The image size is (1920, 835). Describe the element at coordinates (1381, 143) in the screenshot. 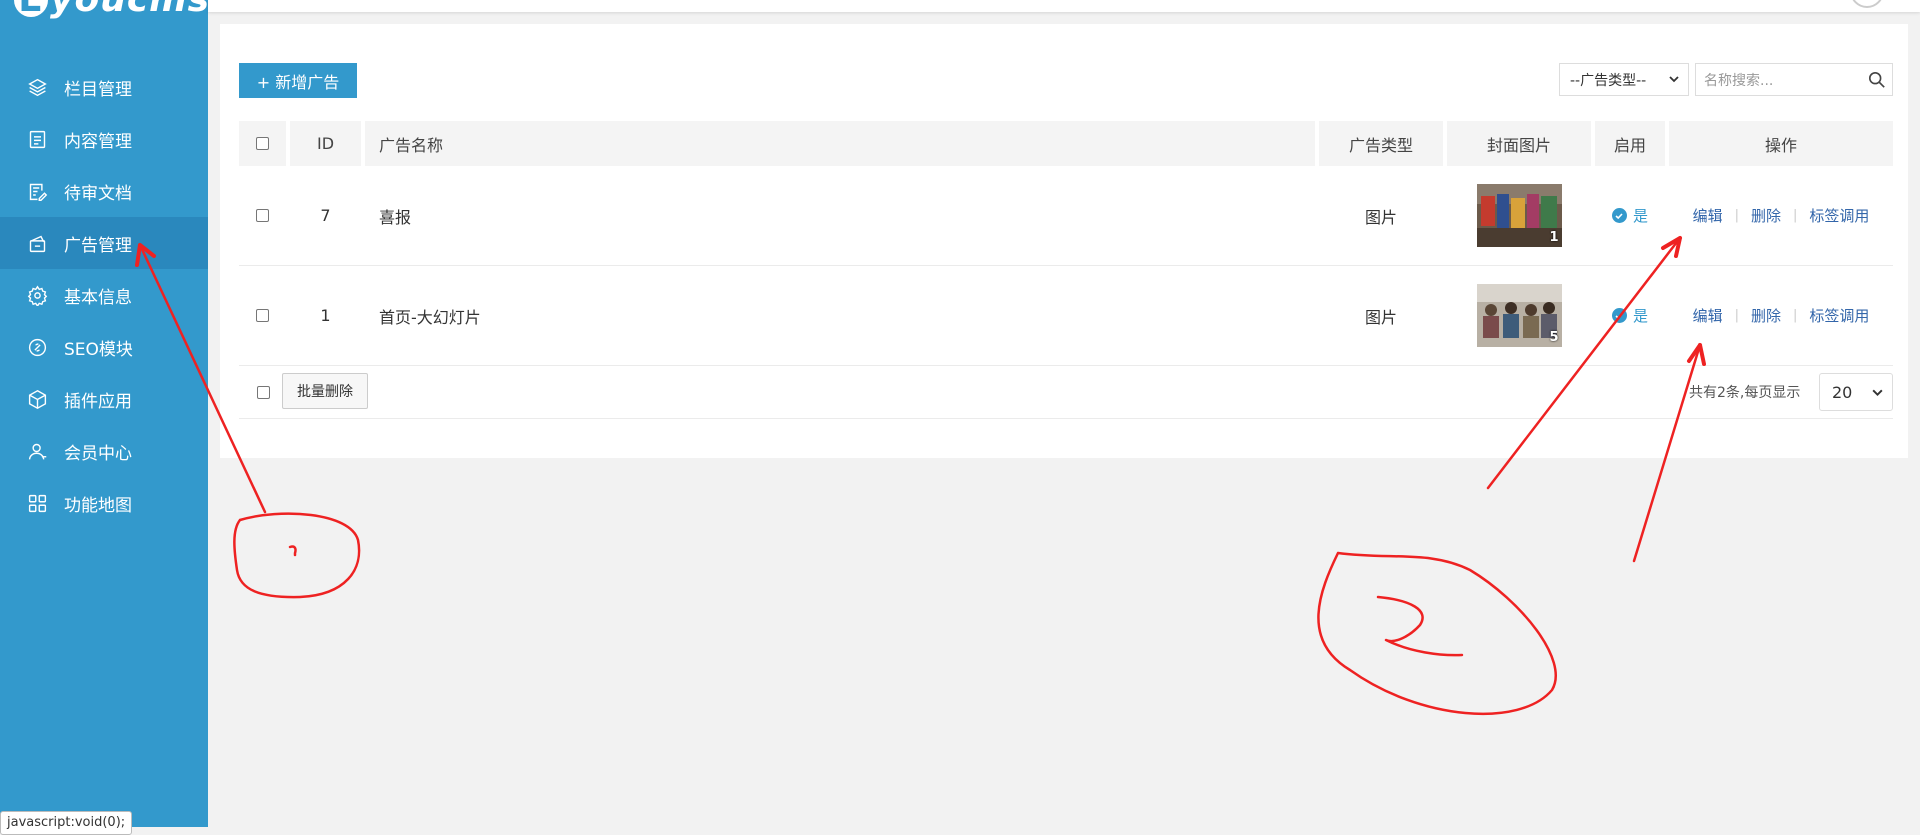

I see `column-header-type: 广告类型` at that location.